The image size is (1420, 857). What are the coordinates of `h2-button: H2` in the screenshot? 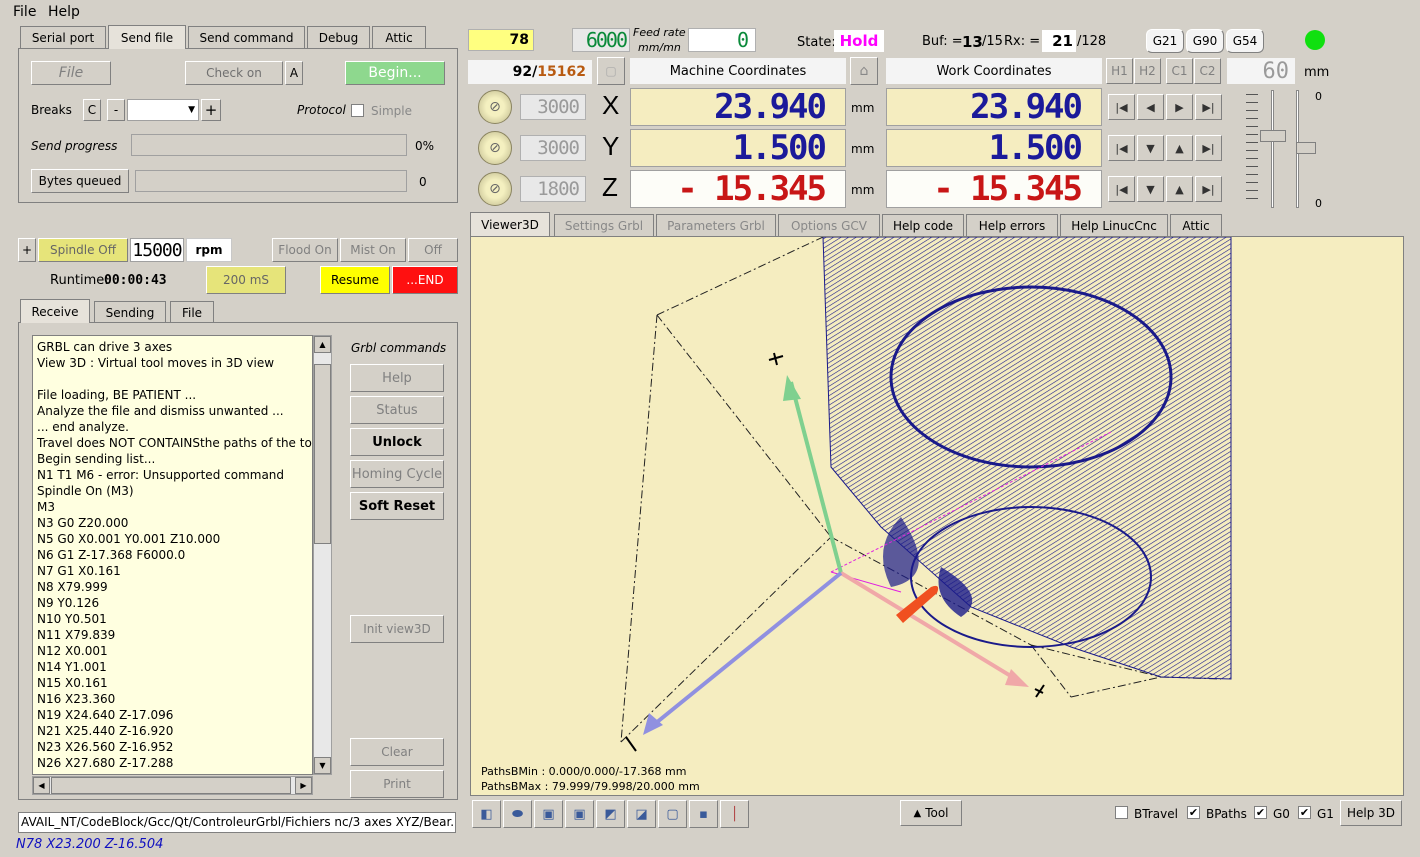 It's located at (1147, 71).